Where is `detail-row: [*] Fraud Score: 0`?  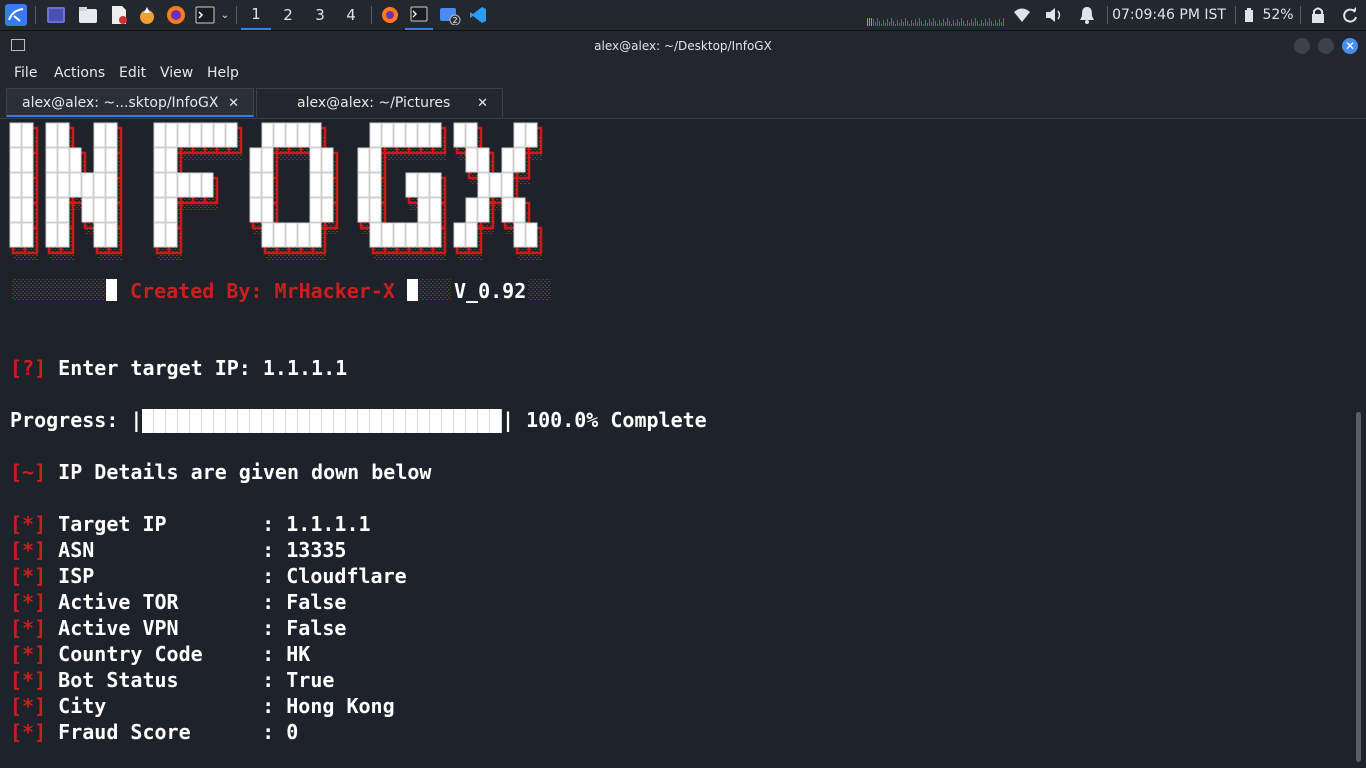
detail-row: [*] Fraud Score: 0 is located at coordinates (154, 732).